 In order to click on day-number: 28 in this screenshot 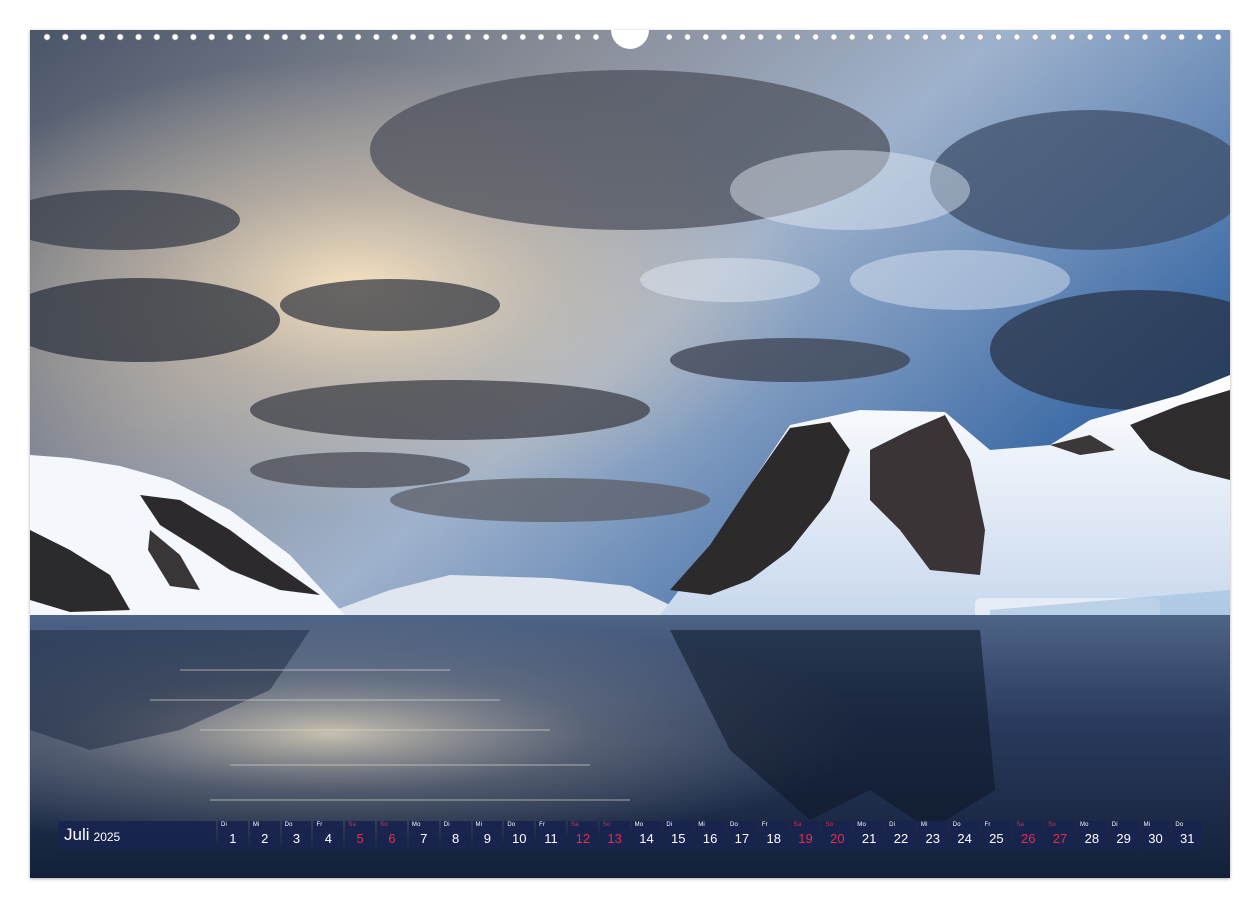, I will do `click(1092, 838)`.